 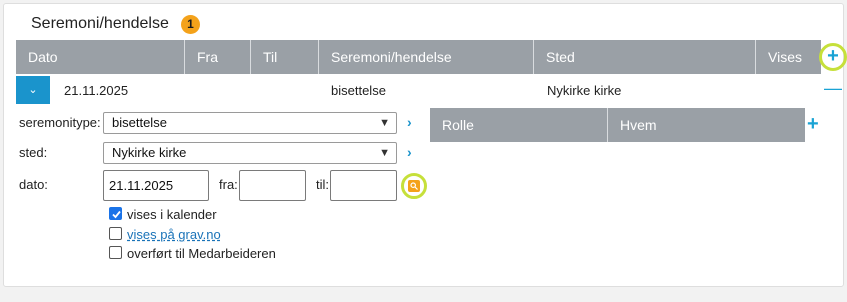 What do you see at coordinates (519, 125) in the screenshot?
I see `col-rolle: Rolle` at bounding box center [519, 125].